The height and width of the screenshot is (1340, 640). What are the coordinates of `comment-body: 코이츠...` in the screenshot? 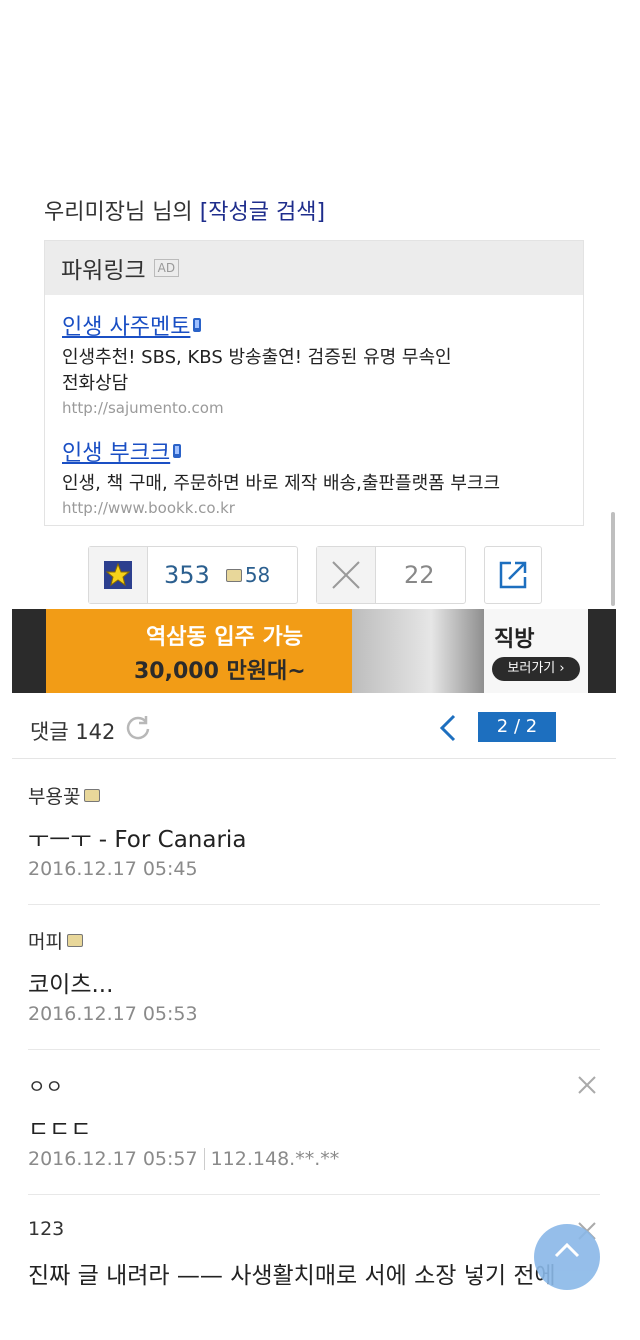 It's located at (71, 985).